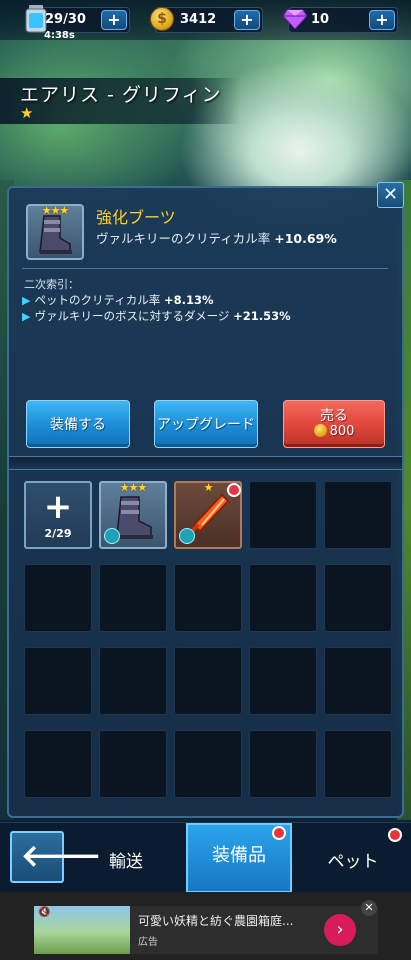  I want to click on secondary-stat-value: +8.13%, so click(188, 300).